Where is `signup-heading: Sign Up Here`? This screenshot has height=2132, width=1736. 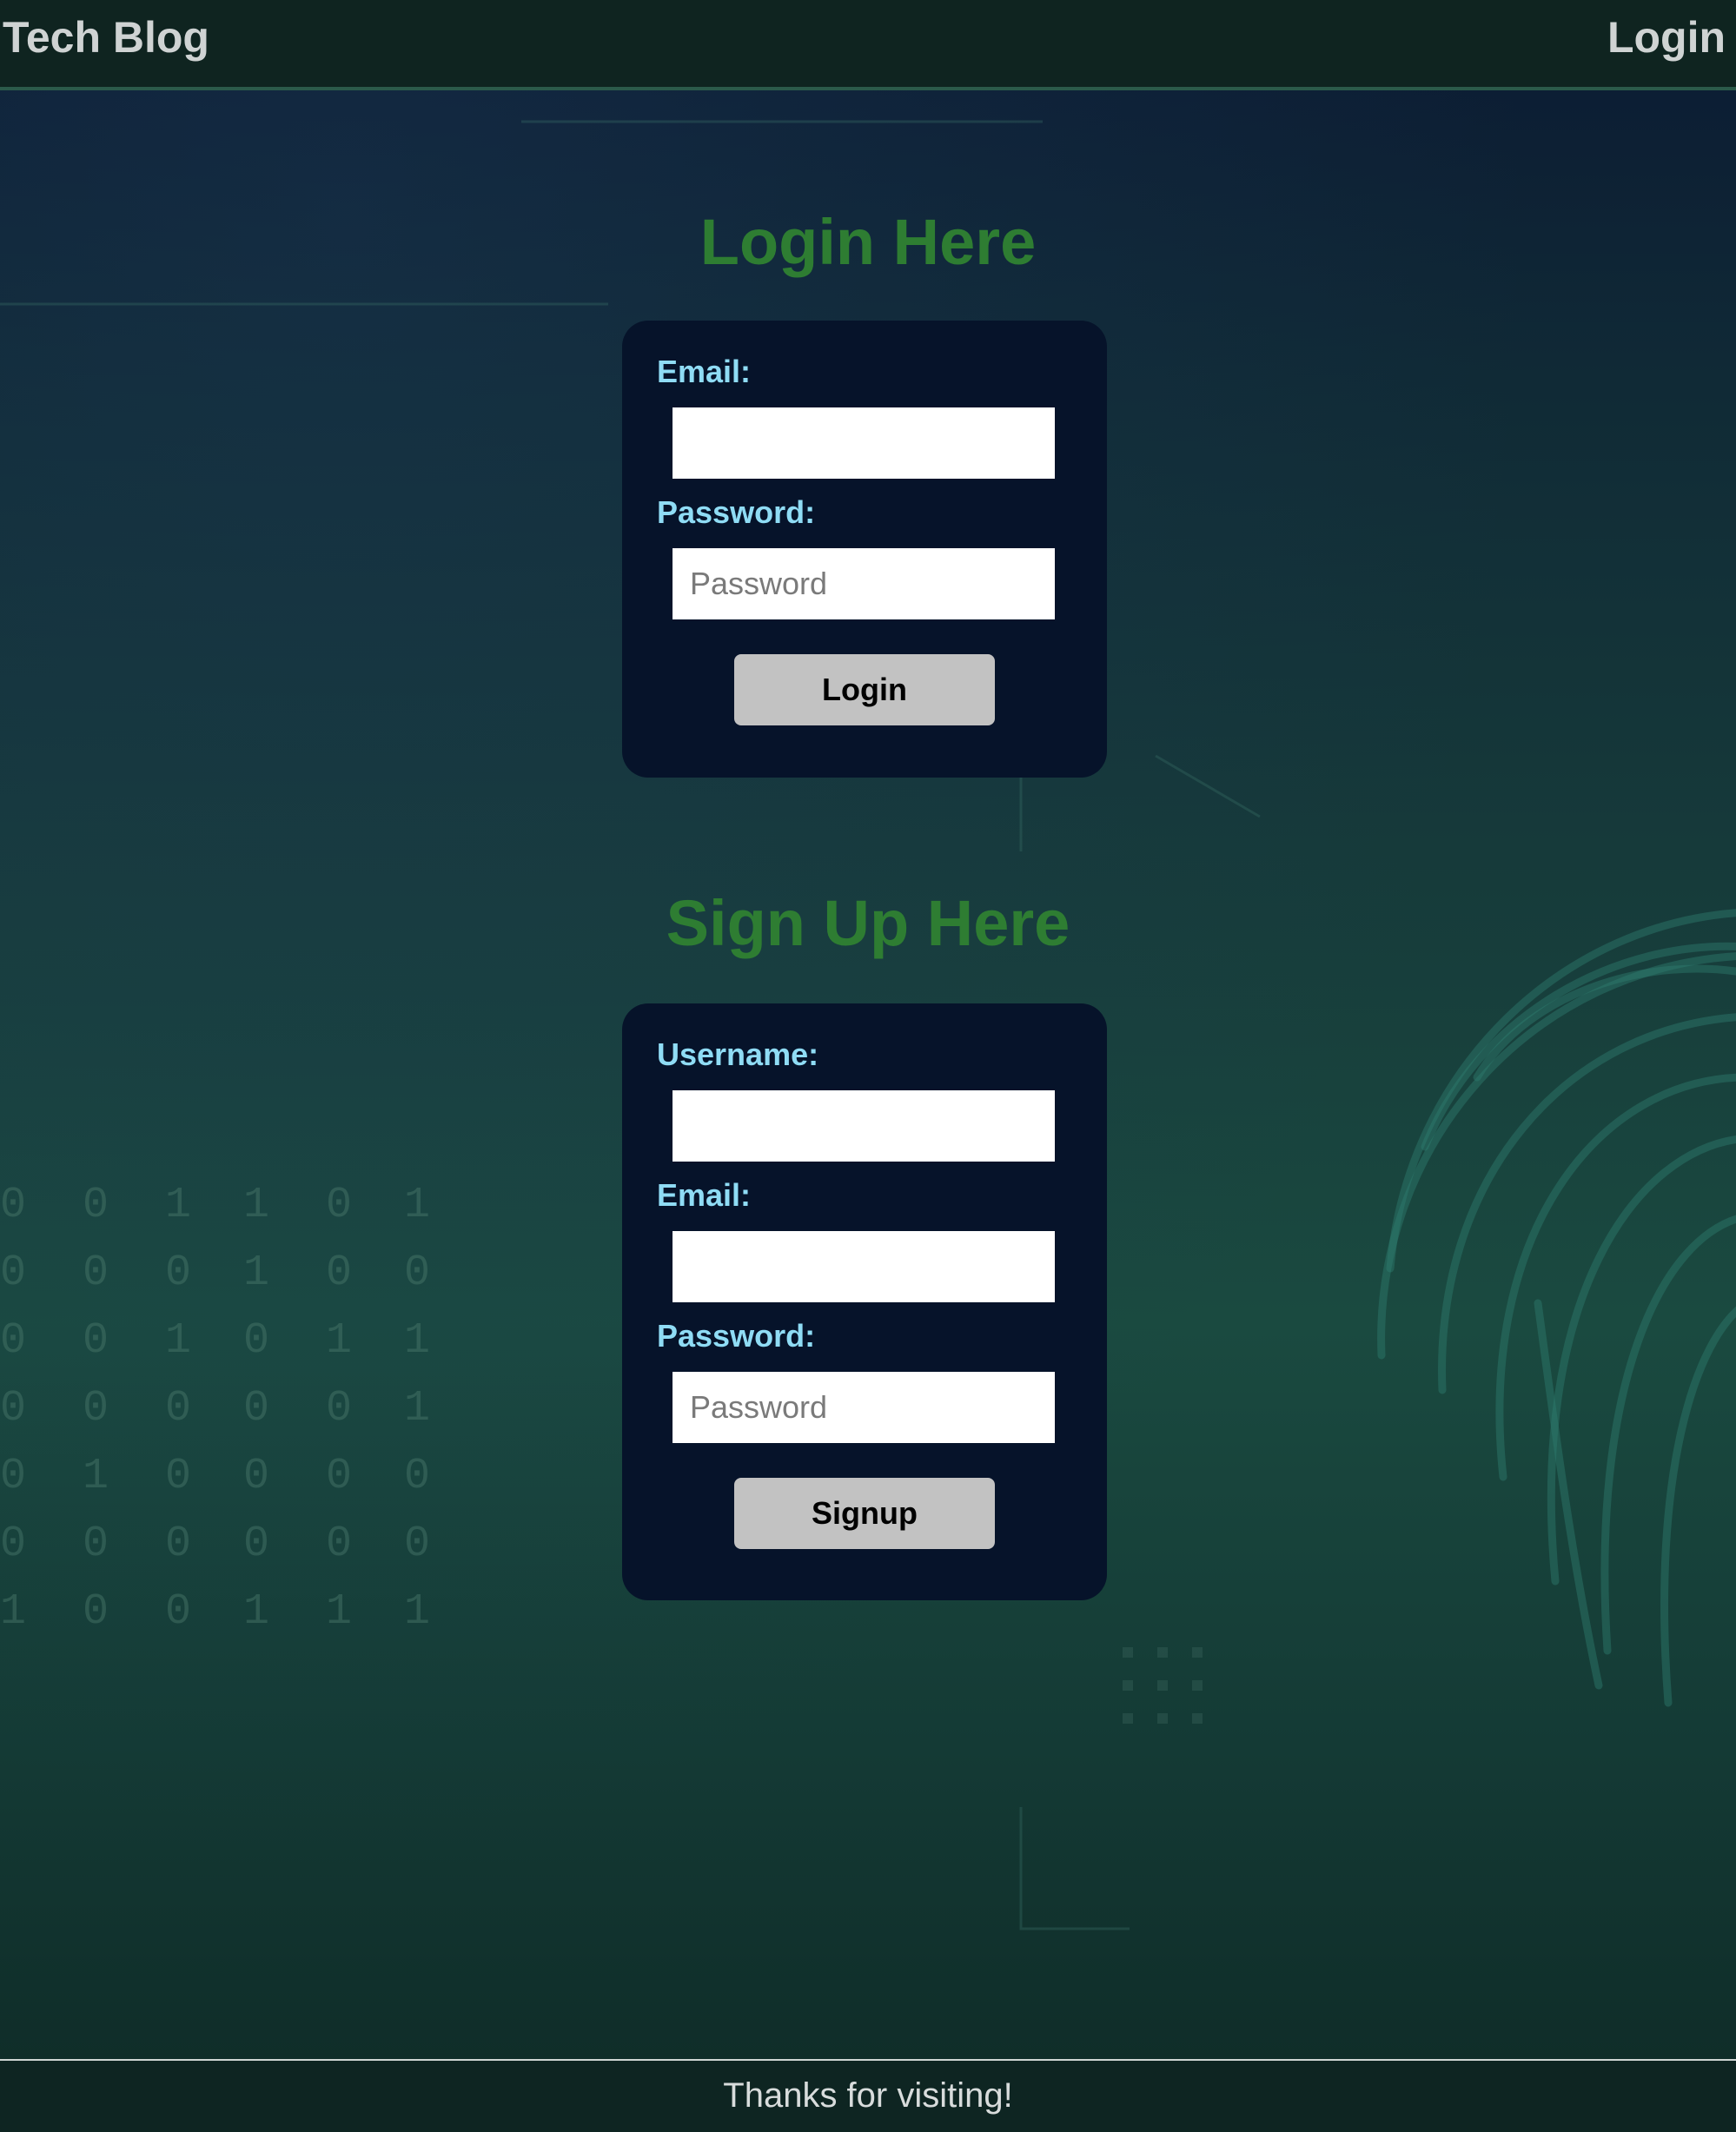 signup-heading: Sign Up Here is located at coordinates (868, 923).